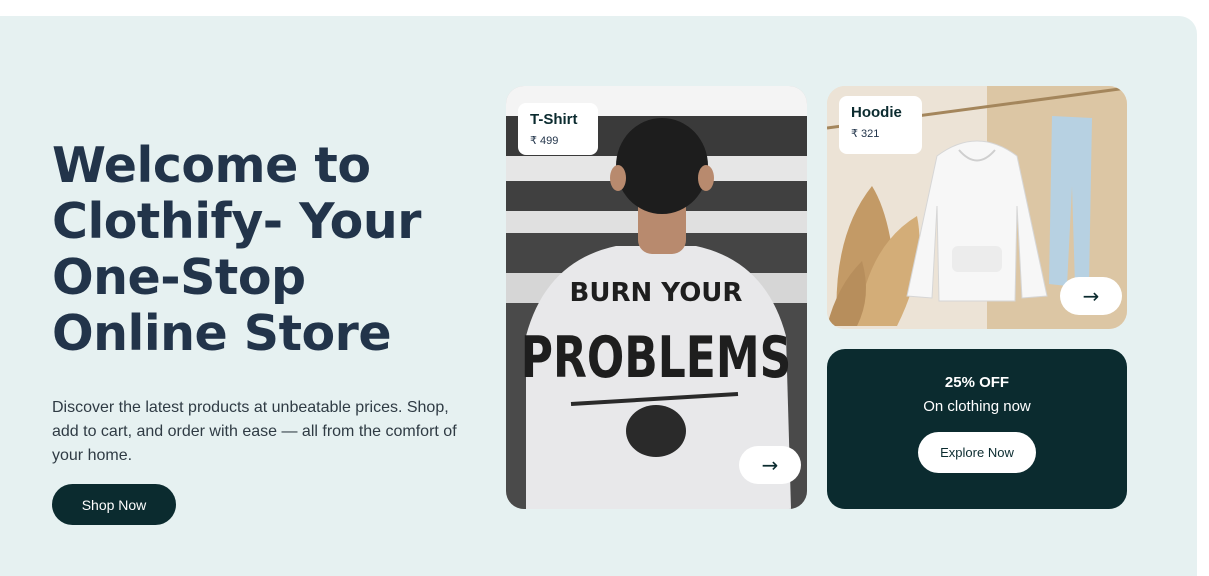 This screenshot has height=576, width=1209. What do you see at coordinates (114, 504) in the screenshot?
I see `shop-now-button: Shop Now` at bounding box center [114, 504].